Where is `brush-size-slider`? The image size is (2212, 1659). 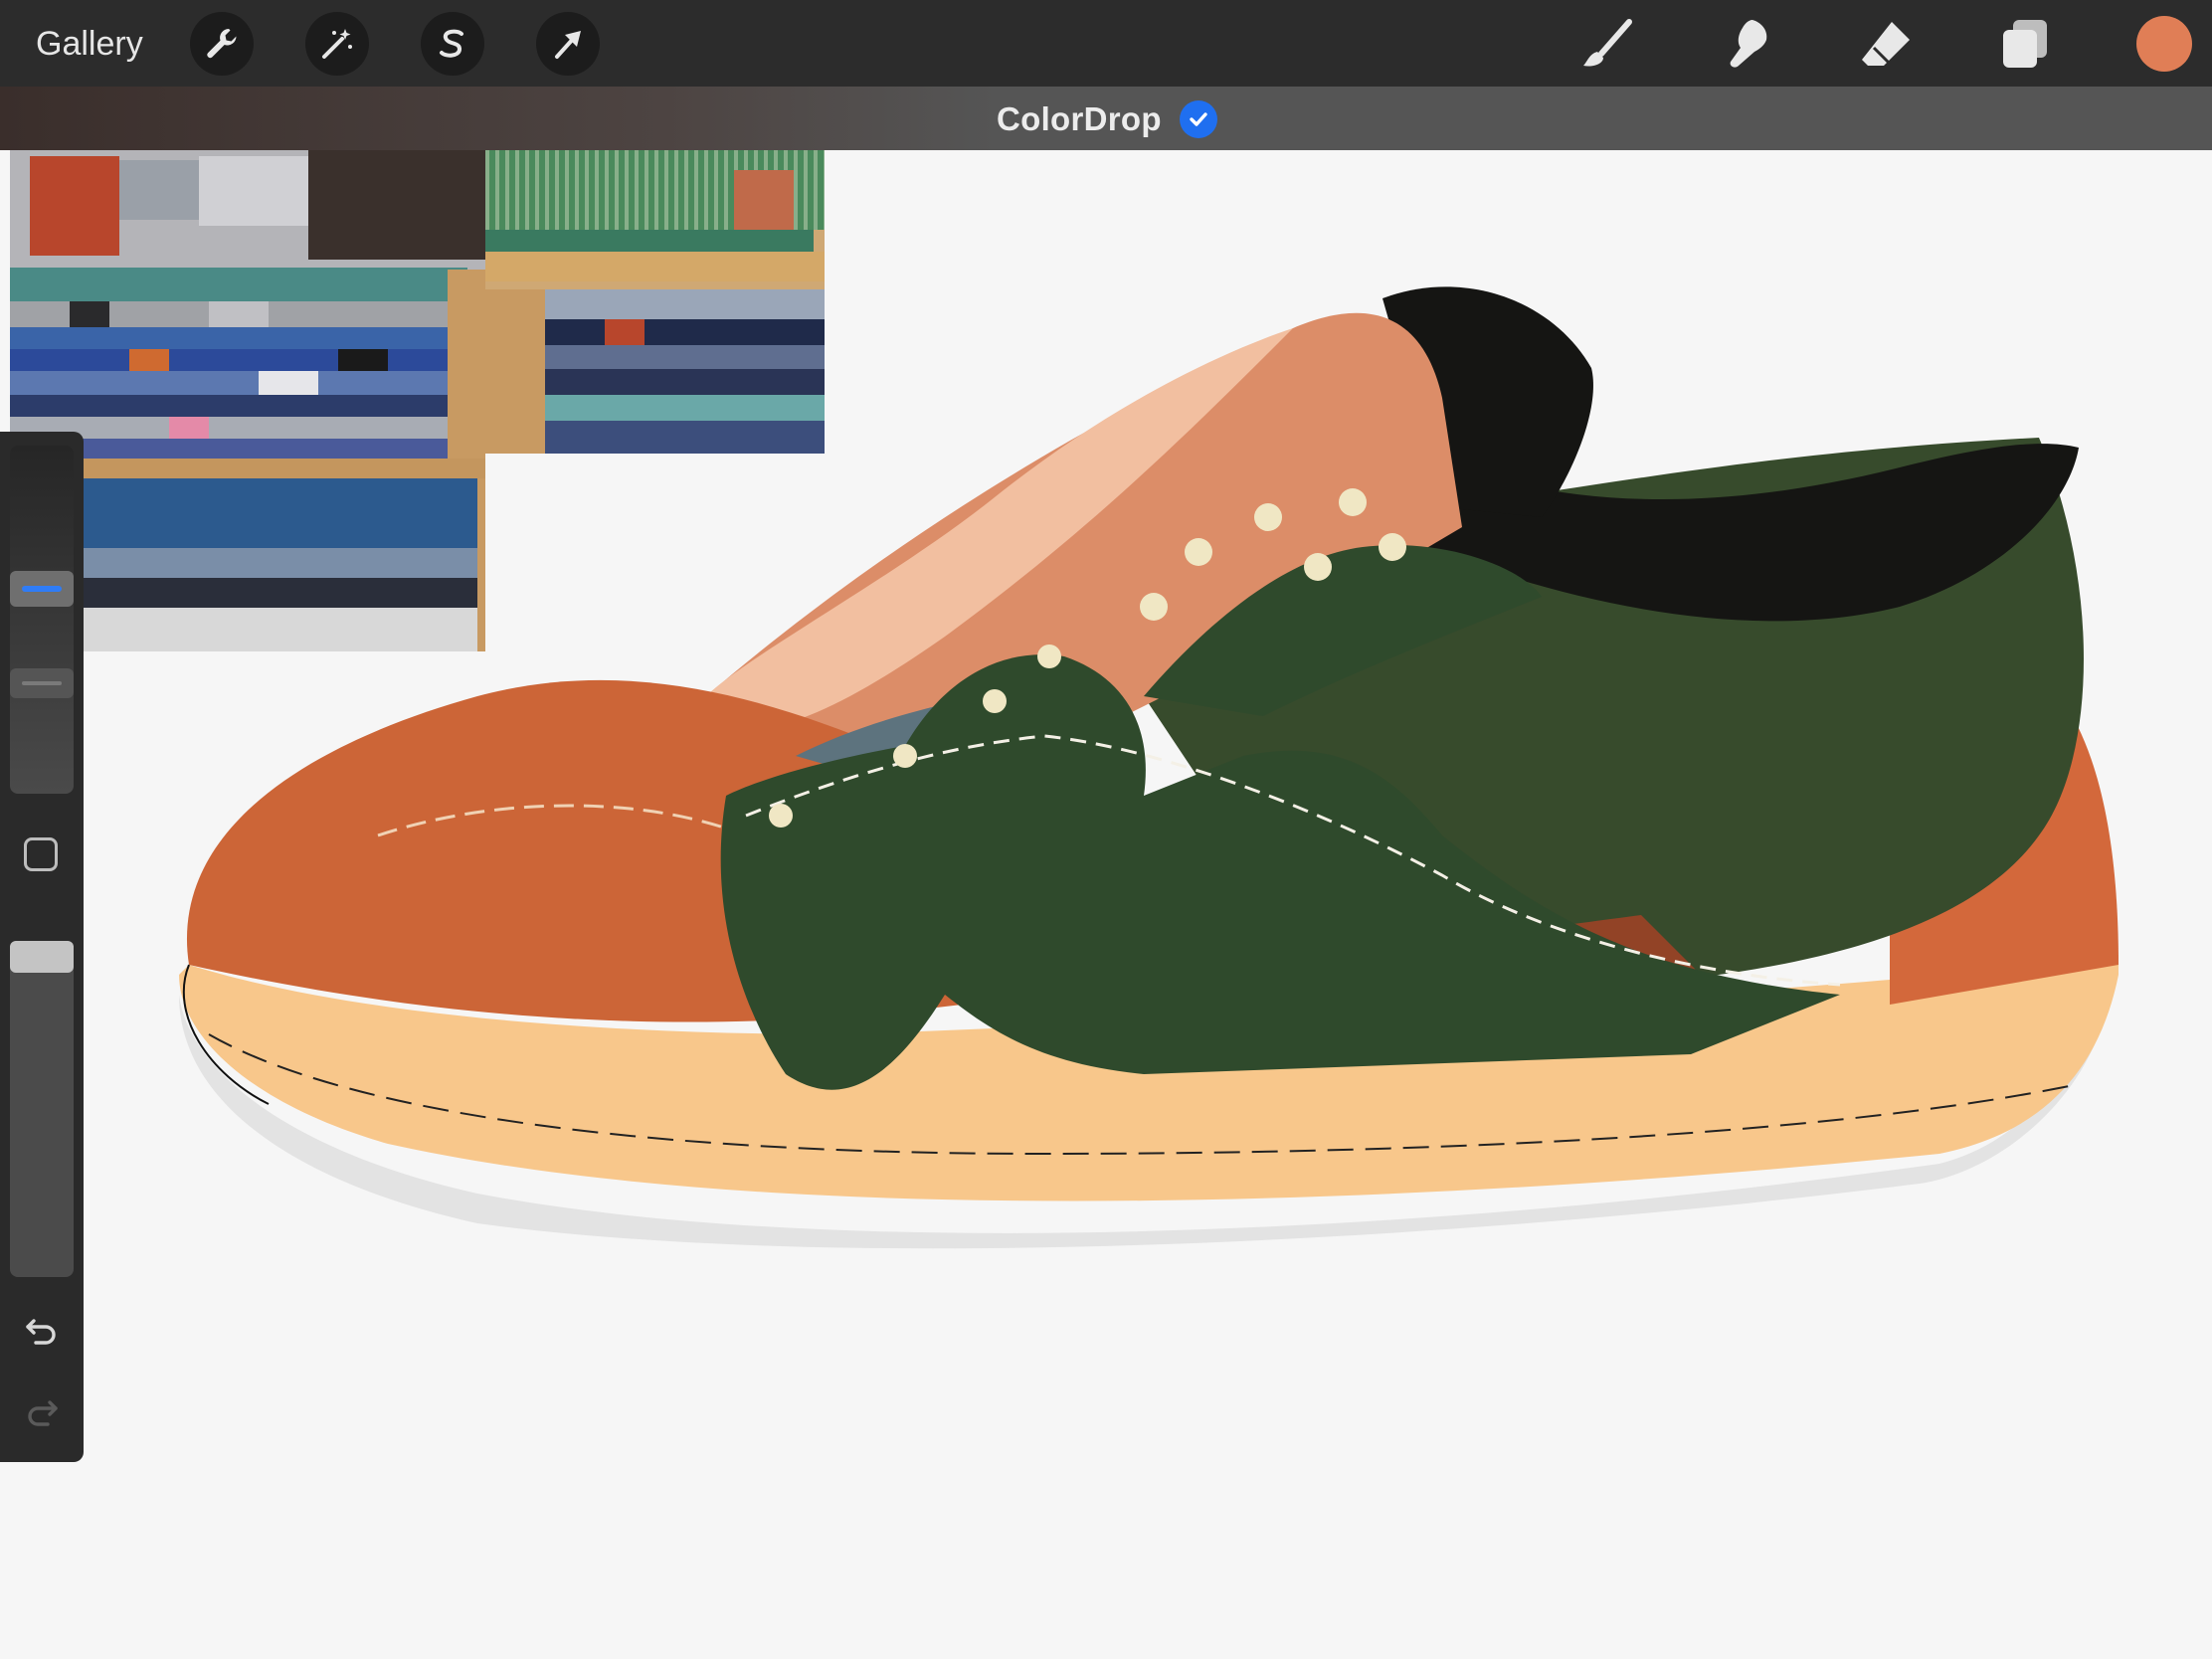
brush-size-slider is located at coordinates (42, 620).